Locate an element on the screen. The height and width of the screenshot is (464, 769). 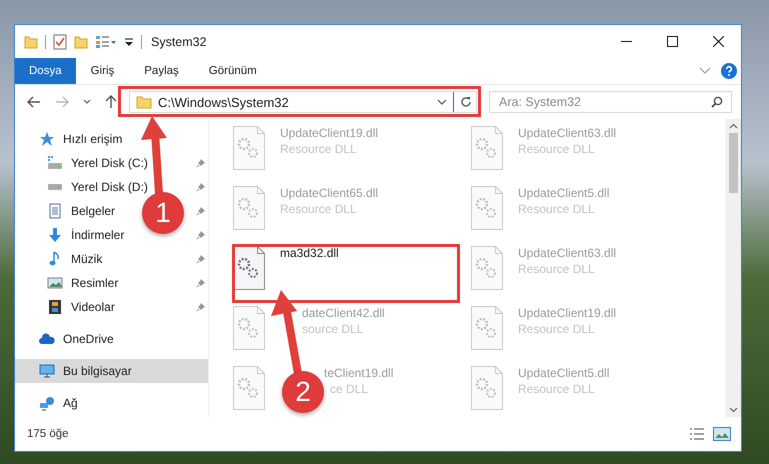
sidebar-item: İndirmeler is located at coordinates (97, 235).